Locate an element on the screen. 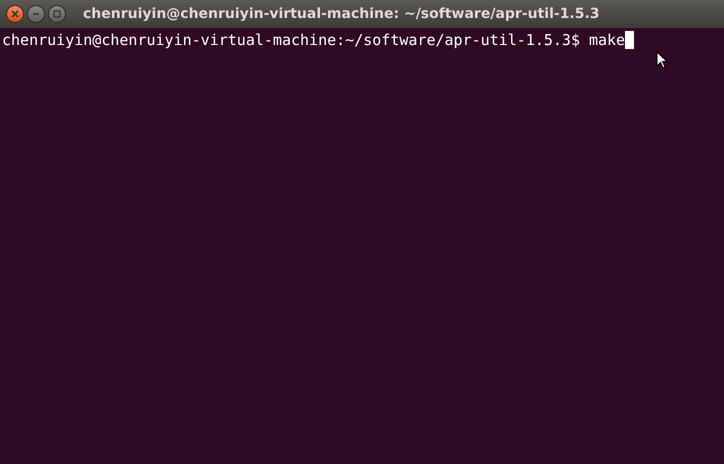 This screenshot has height=464, width=724. minimize-button is located at coordinates (36, 14).